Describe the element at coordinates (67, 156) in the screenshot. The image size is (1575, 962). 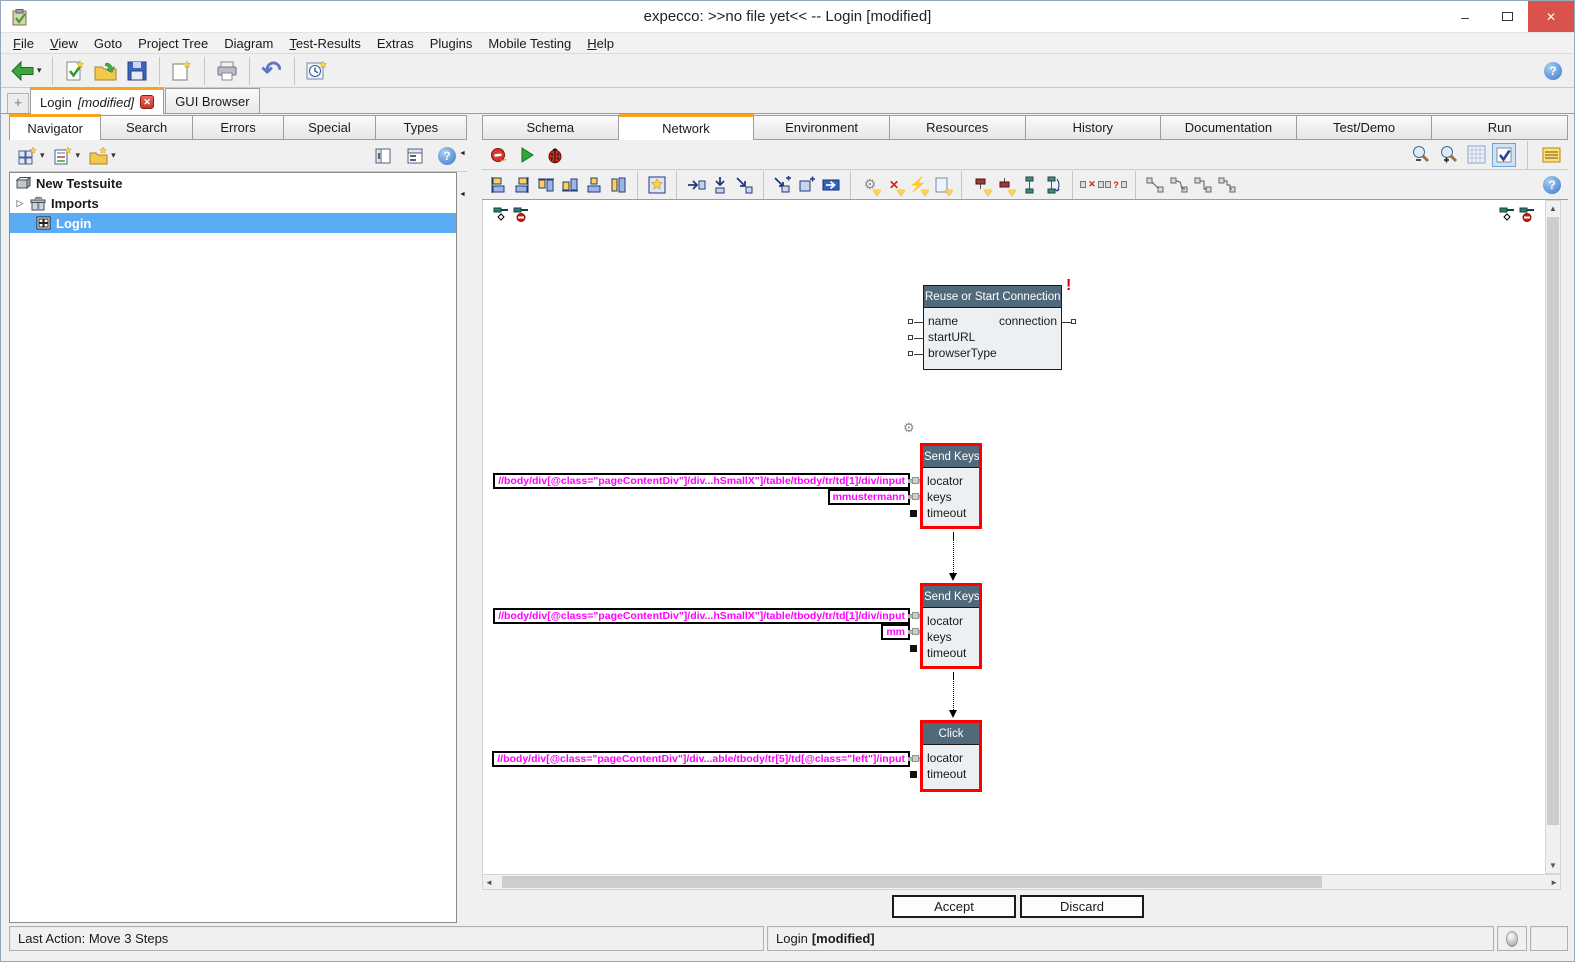
I see `new-item-menu-button: ▾` at that location.